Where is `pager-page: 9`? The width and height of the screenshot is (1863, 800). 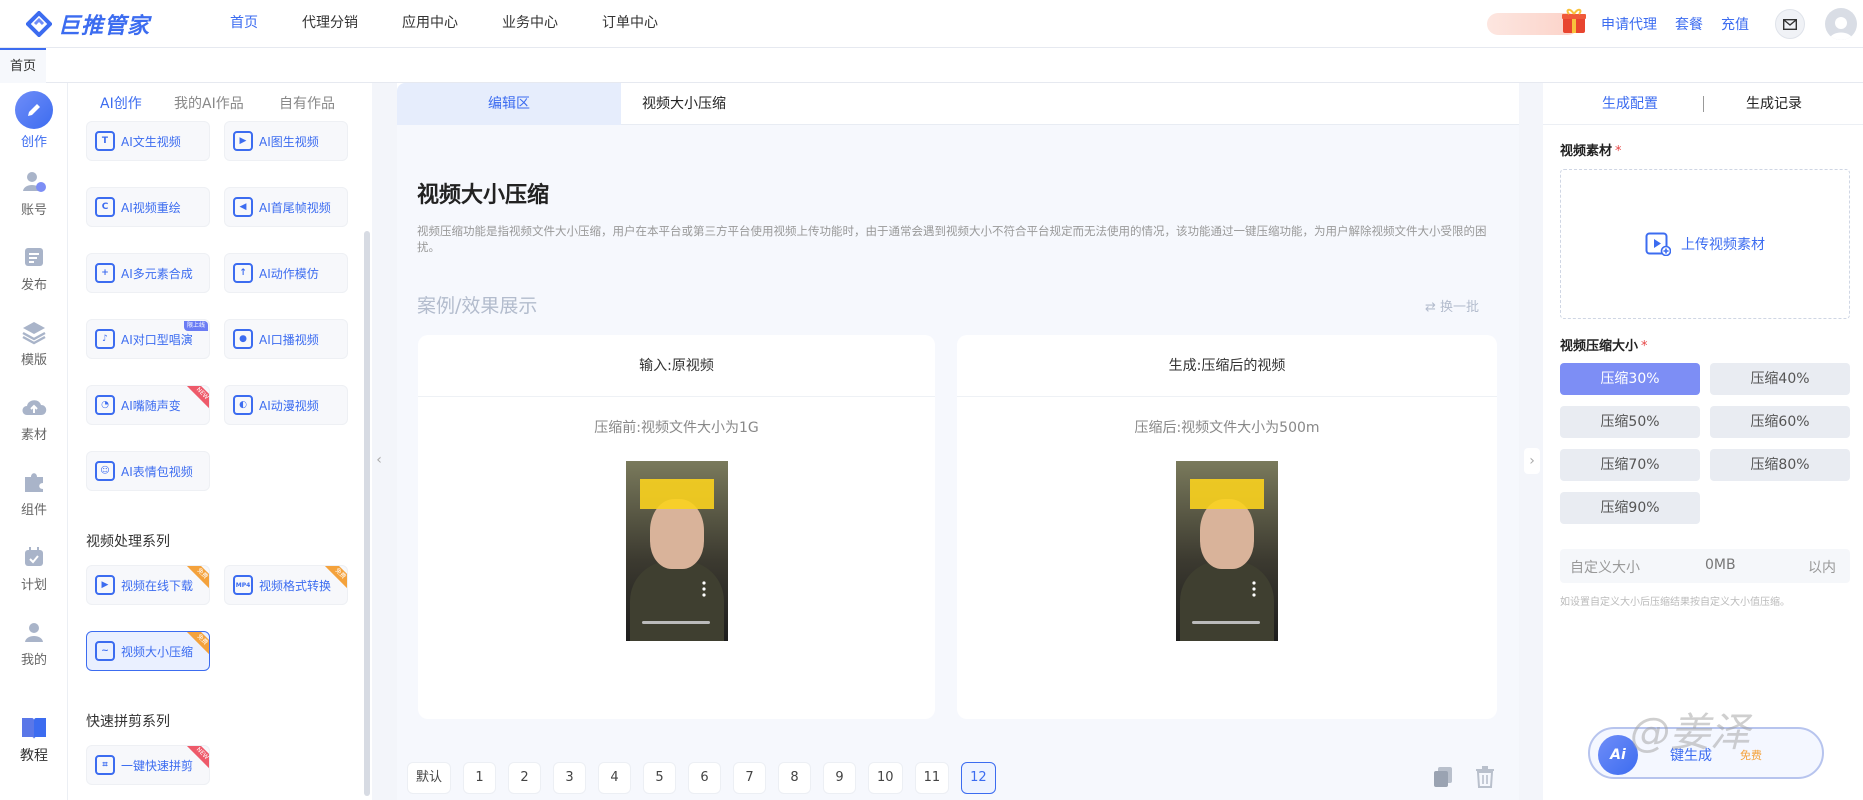 pager-page: 9 is located at coordinates (840, 778).